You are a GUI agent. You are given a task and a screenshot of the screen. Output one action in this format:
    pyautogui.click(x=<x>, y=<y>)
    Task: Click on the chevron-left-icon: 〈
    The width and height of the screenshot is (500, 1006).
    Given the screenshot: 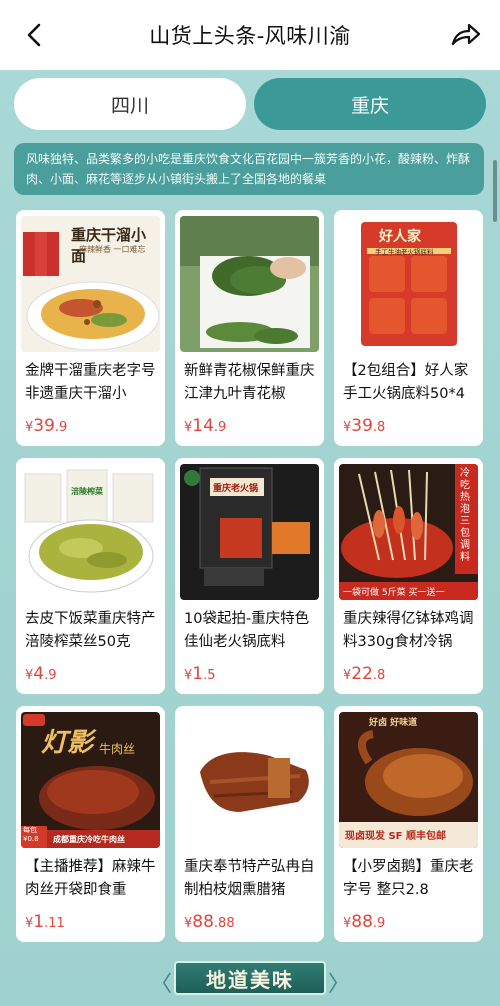 What is the action you would take?
    pyautogui.click(x=161, y=982)
    